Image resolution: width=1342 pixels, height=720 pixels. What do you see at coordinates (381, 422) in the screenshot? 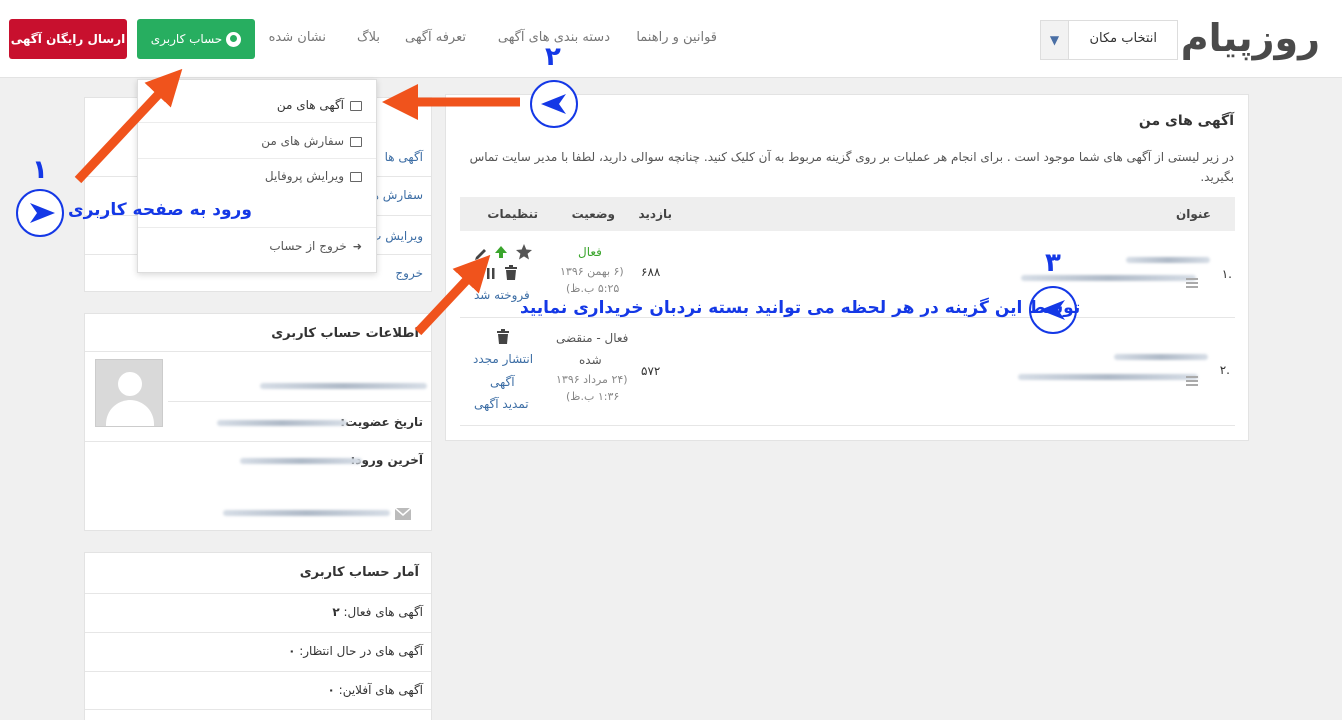
I see `member-since-label: تاریخ عضویت:` at bounding box center [381, 422].